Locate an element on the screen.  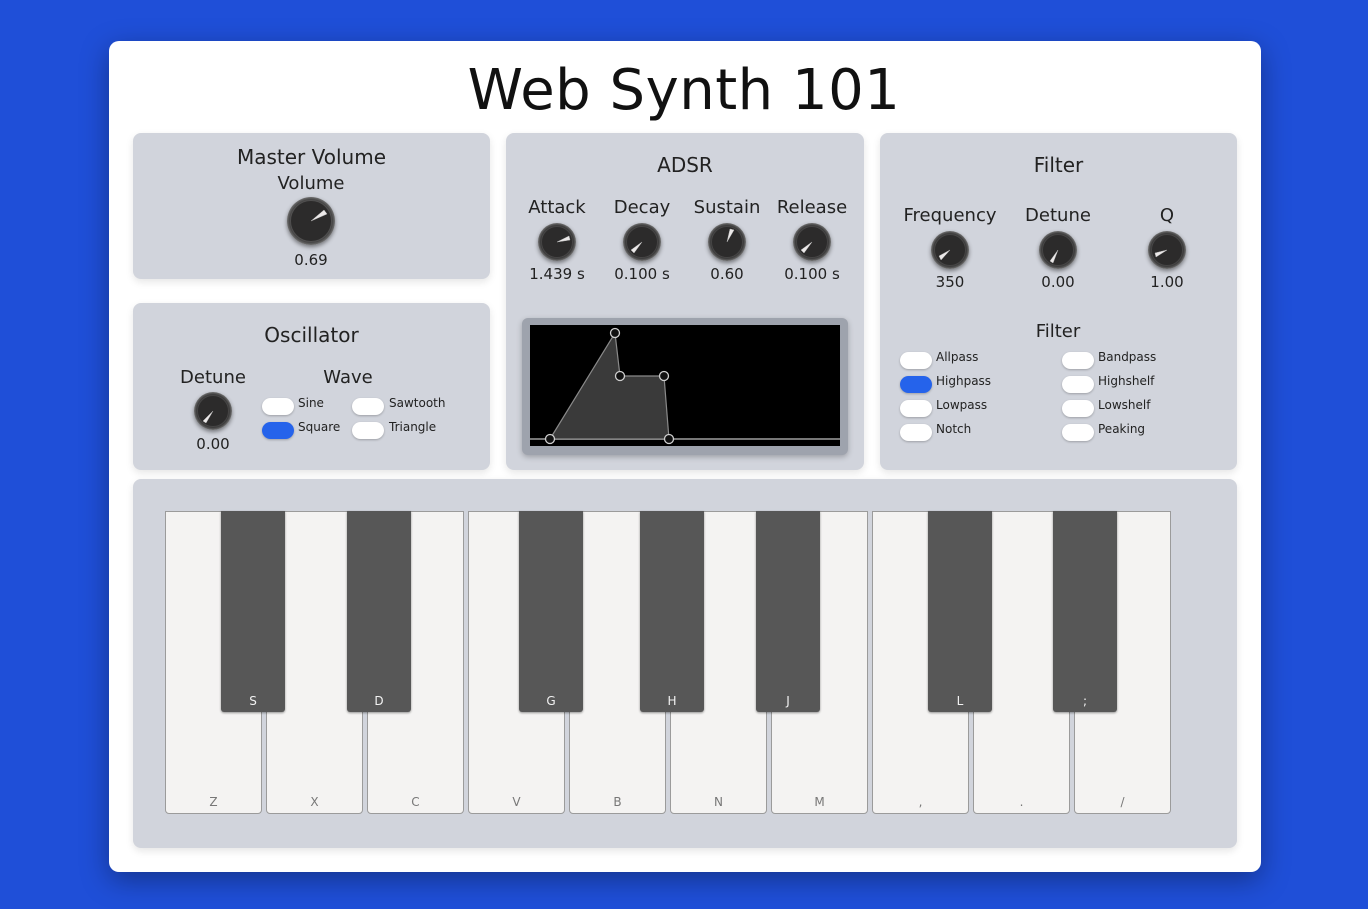
release-value: 0.100 s is located at coordinates (812, 274).